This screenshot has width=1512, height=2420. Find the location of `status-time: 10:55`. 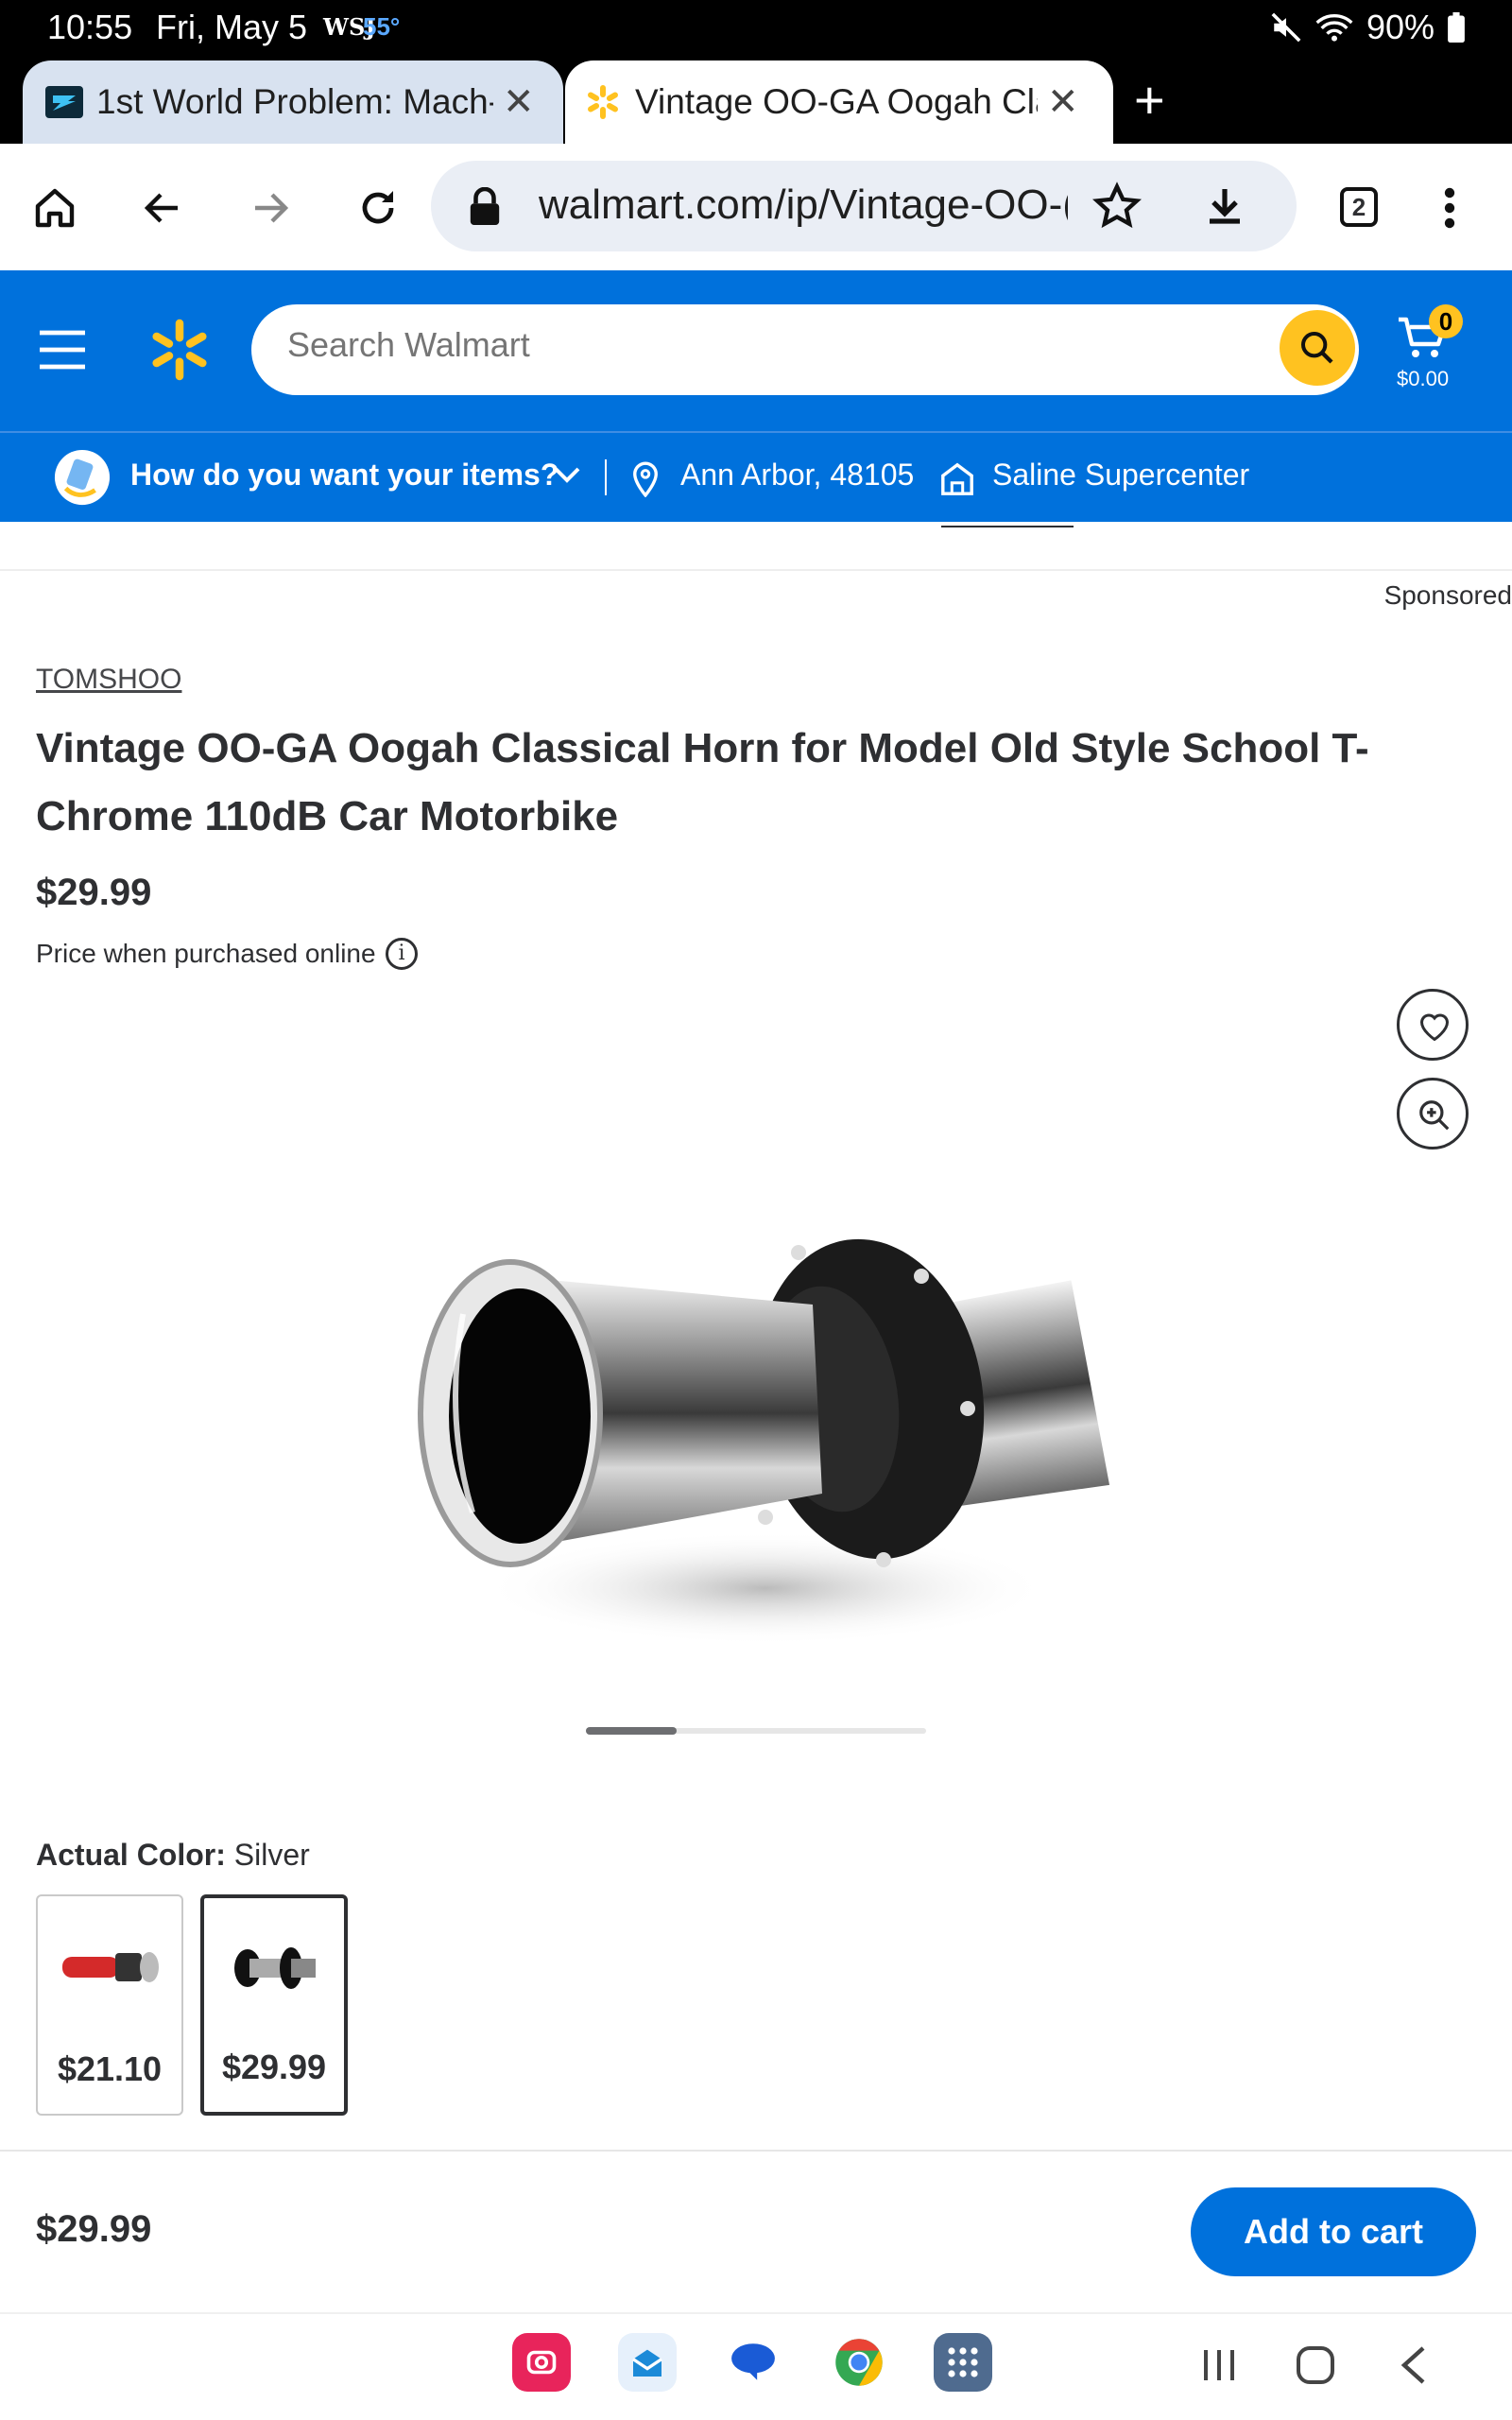

status-time: 10:55 is located at coordinates (90, 27).